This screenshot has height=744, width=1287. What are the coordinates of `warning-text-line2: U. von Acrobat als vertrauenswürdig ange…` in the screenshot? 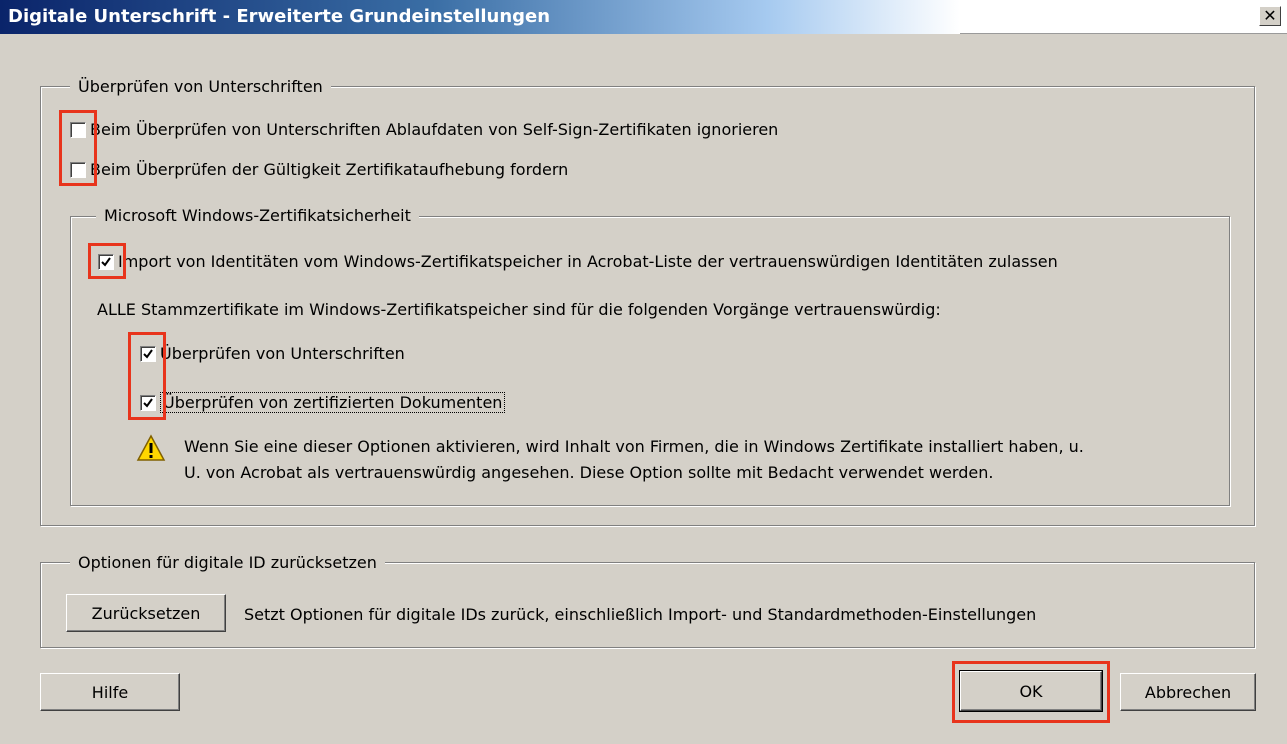 It's located at (589, 472).